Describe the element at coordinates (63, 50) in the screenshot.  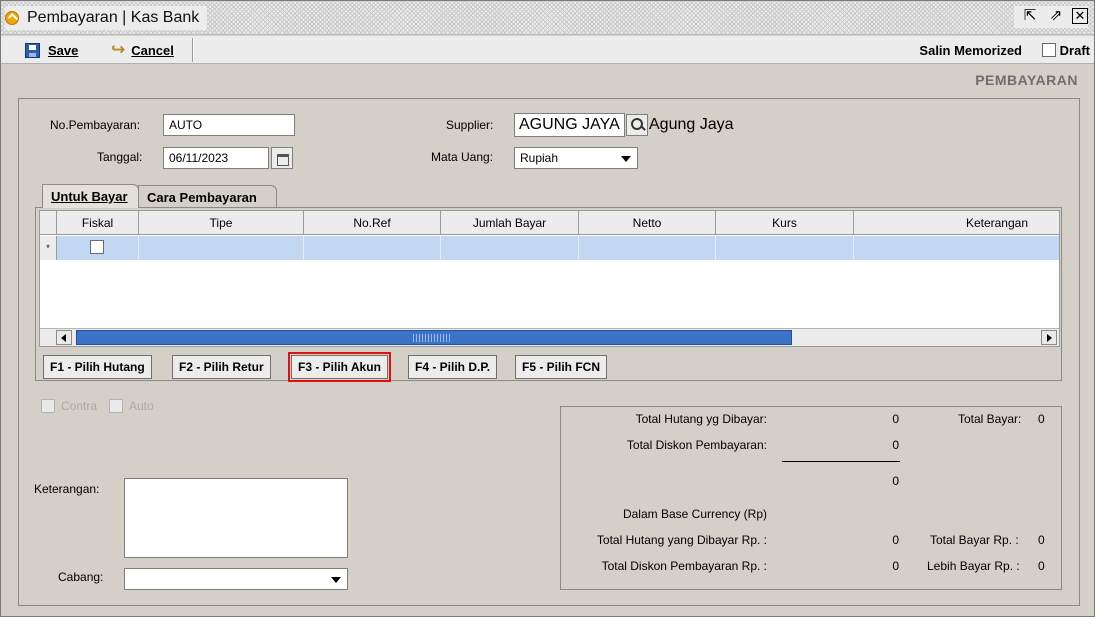
I see `save-label: Save` at that location.